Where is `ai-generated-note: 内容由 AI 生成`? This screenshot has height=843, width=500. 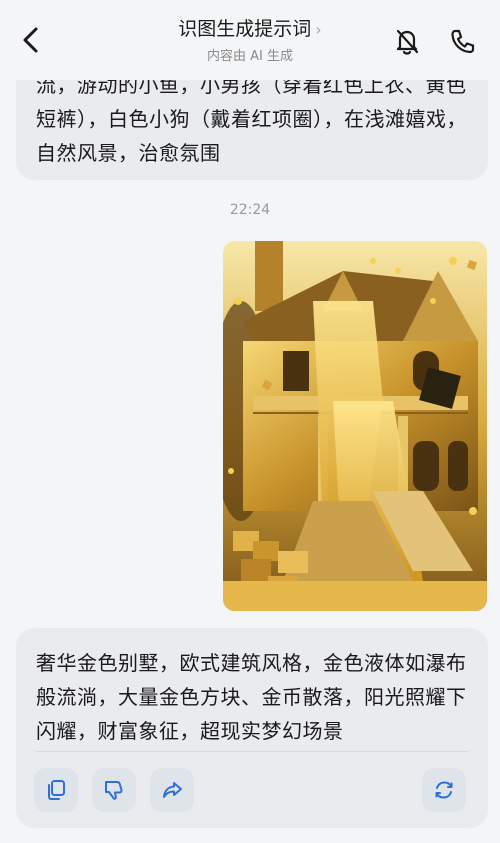 ai-generated-note: 内容由 AI 生成 is located at coordinates (250, 56).